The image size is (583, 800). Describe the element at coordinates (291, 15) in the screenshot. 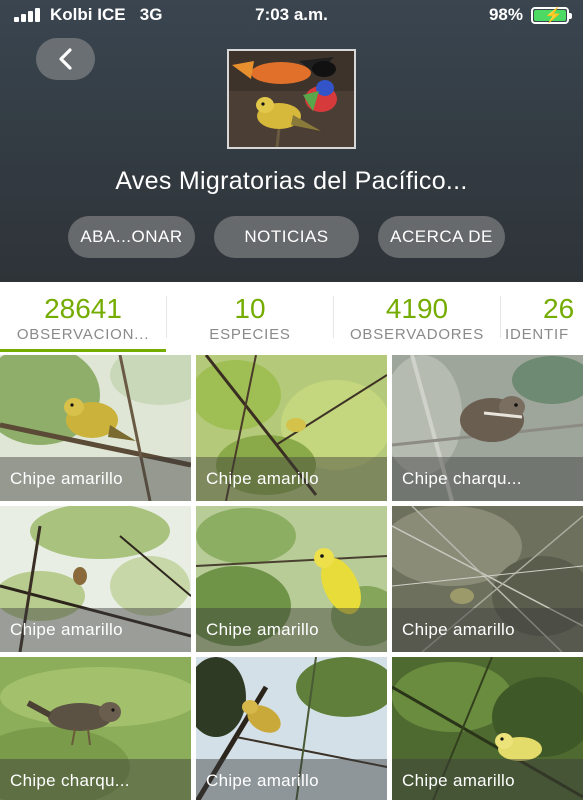

I see `status-bar: Kolbi ICE 3G 7:03 a.m. 98% ⚡` at that location.